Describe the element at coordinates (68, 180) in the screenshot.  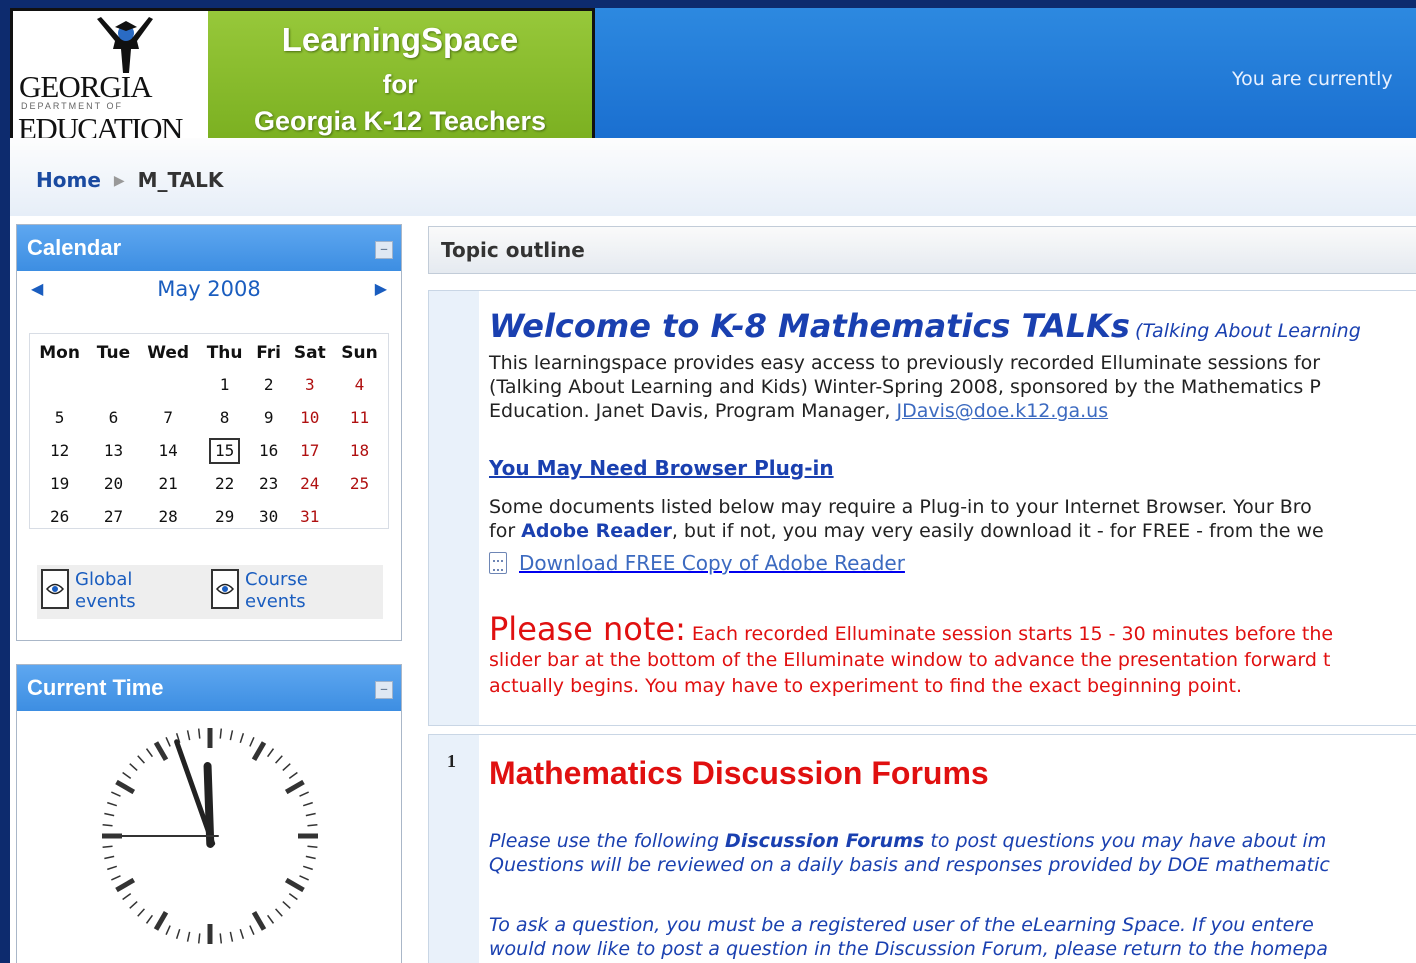
I see `breadcrumb-home-link: Home` at that location.